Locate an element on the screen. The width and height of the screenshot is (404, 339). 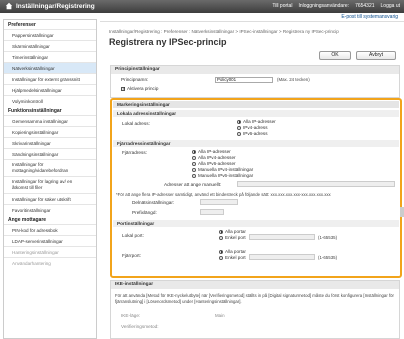
activate-policy-checkbox is located at coordinates (123, 89).